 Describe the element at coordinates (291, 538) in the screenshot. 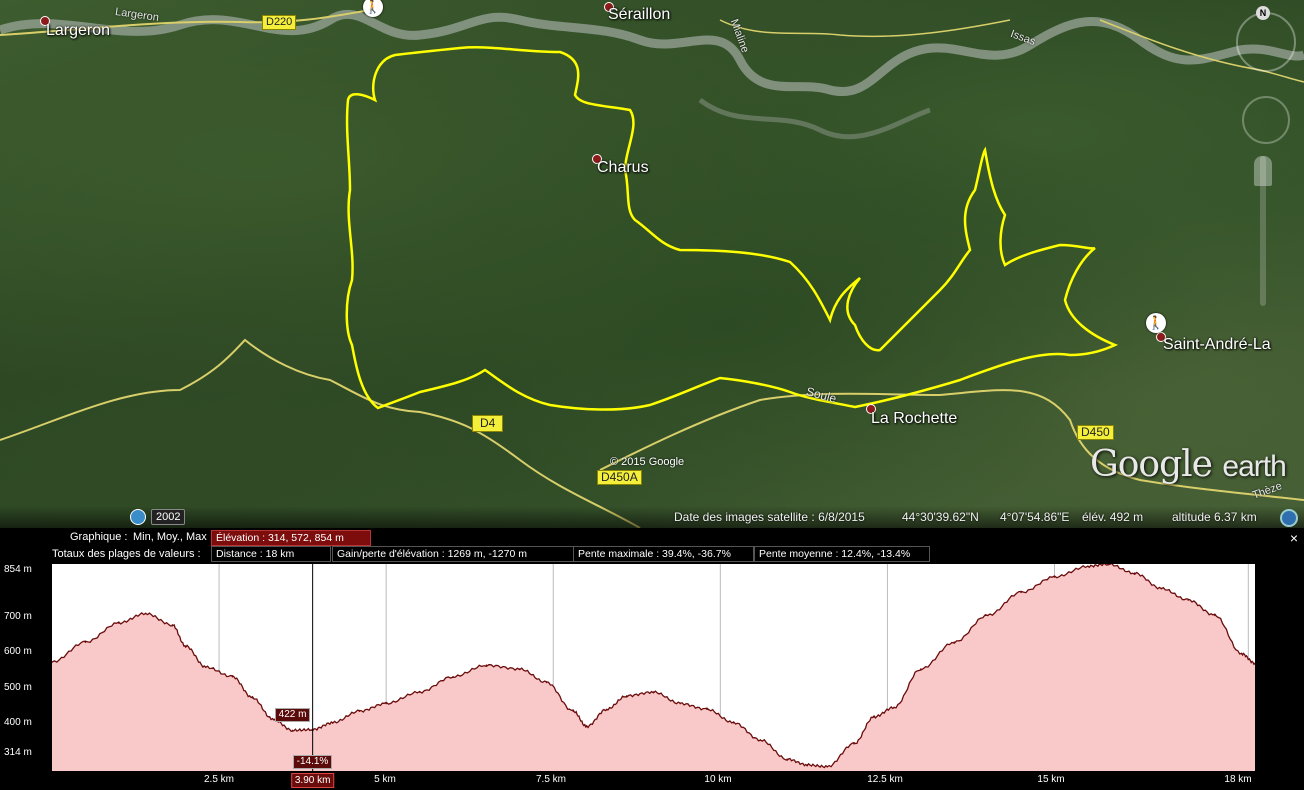

I see `elevation-summary: Élévation : 314, 572, 854 m` at that location.